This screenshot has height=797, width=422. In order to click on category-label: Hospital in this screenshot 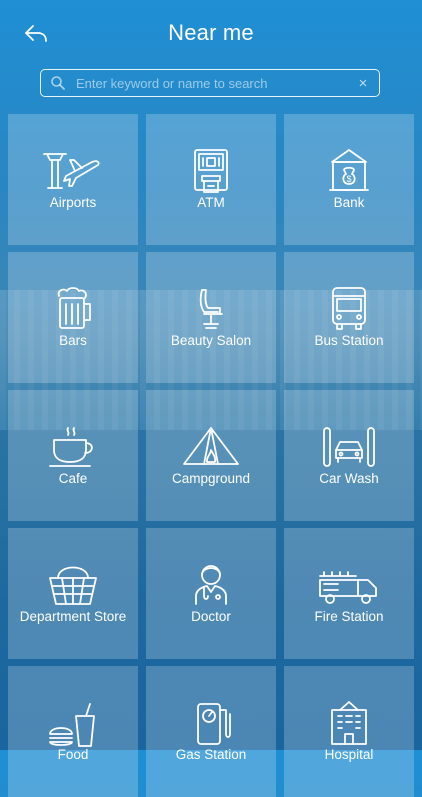, I will do `click(349, 754)`.